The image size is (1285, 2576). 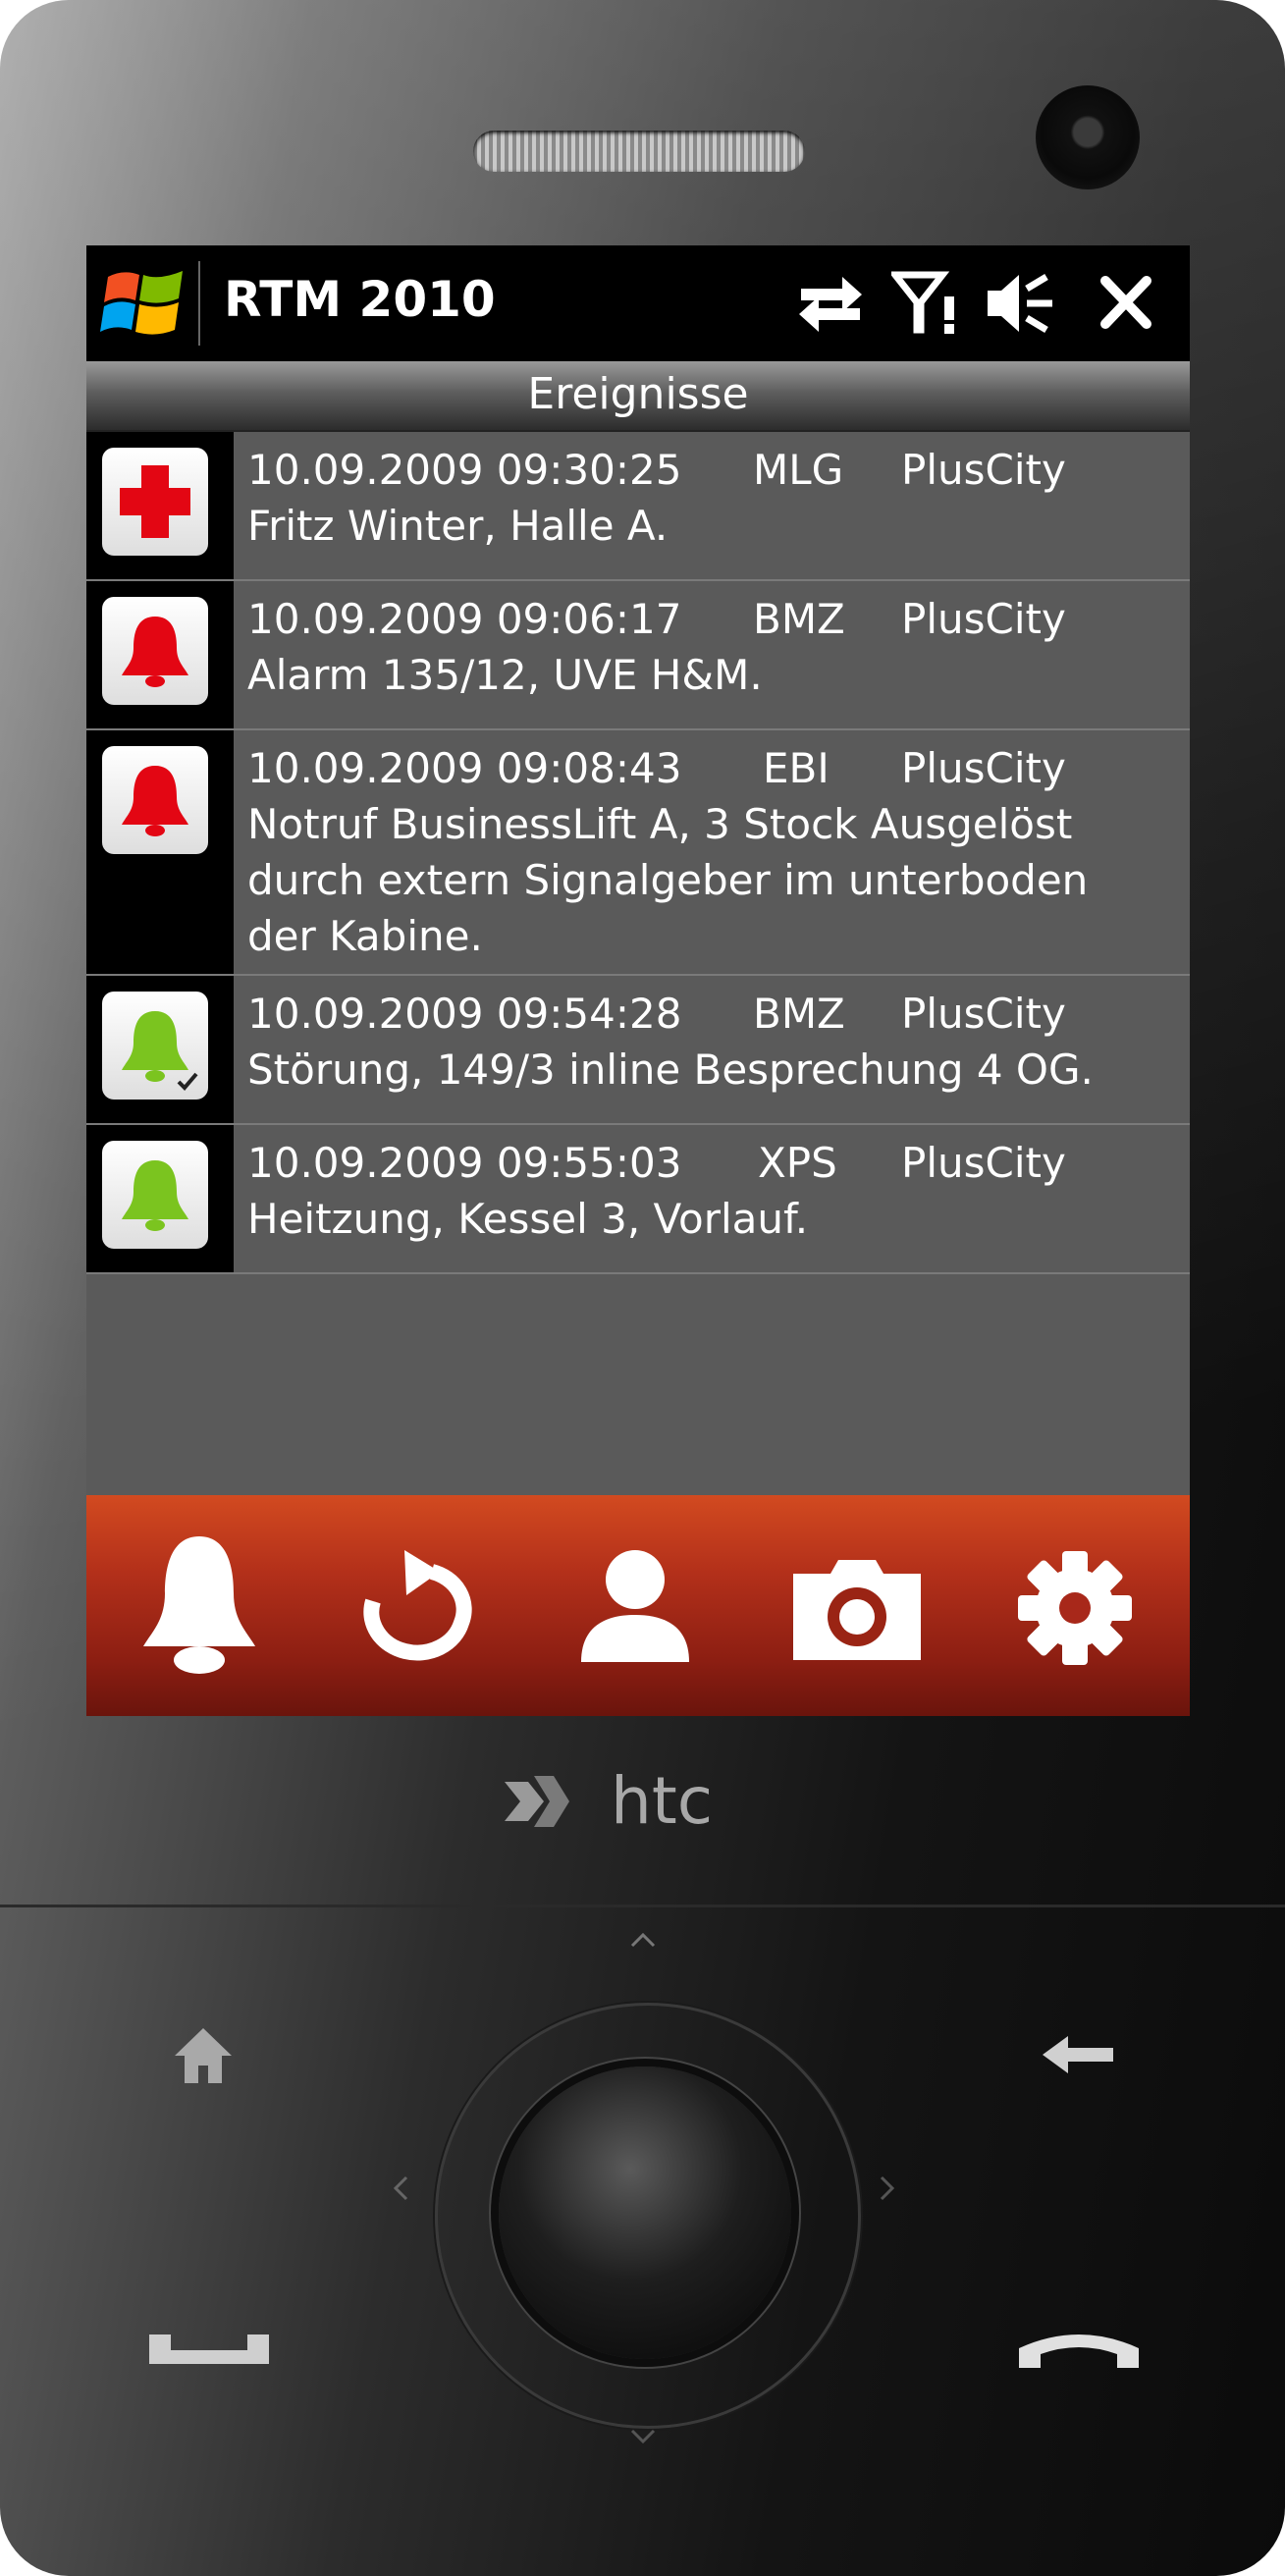 What do you see at coordinates (505, 675) in the screenshot?
I see `event-description: Alarm 135/12, UVE H&M.` at bounding box center [505, 675].